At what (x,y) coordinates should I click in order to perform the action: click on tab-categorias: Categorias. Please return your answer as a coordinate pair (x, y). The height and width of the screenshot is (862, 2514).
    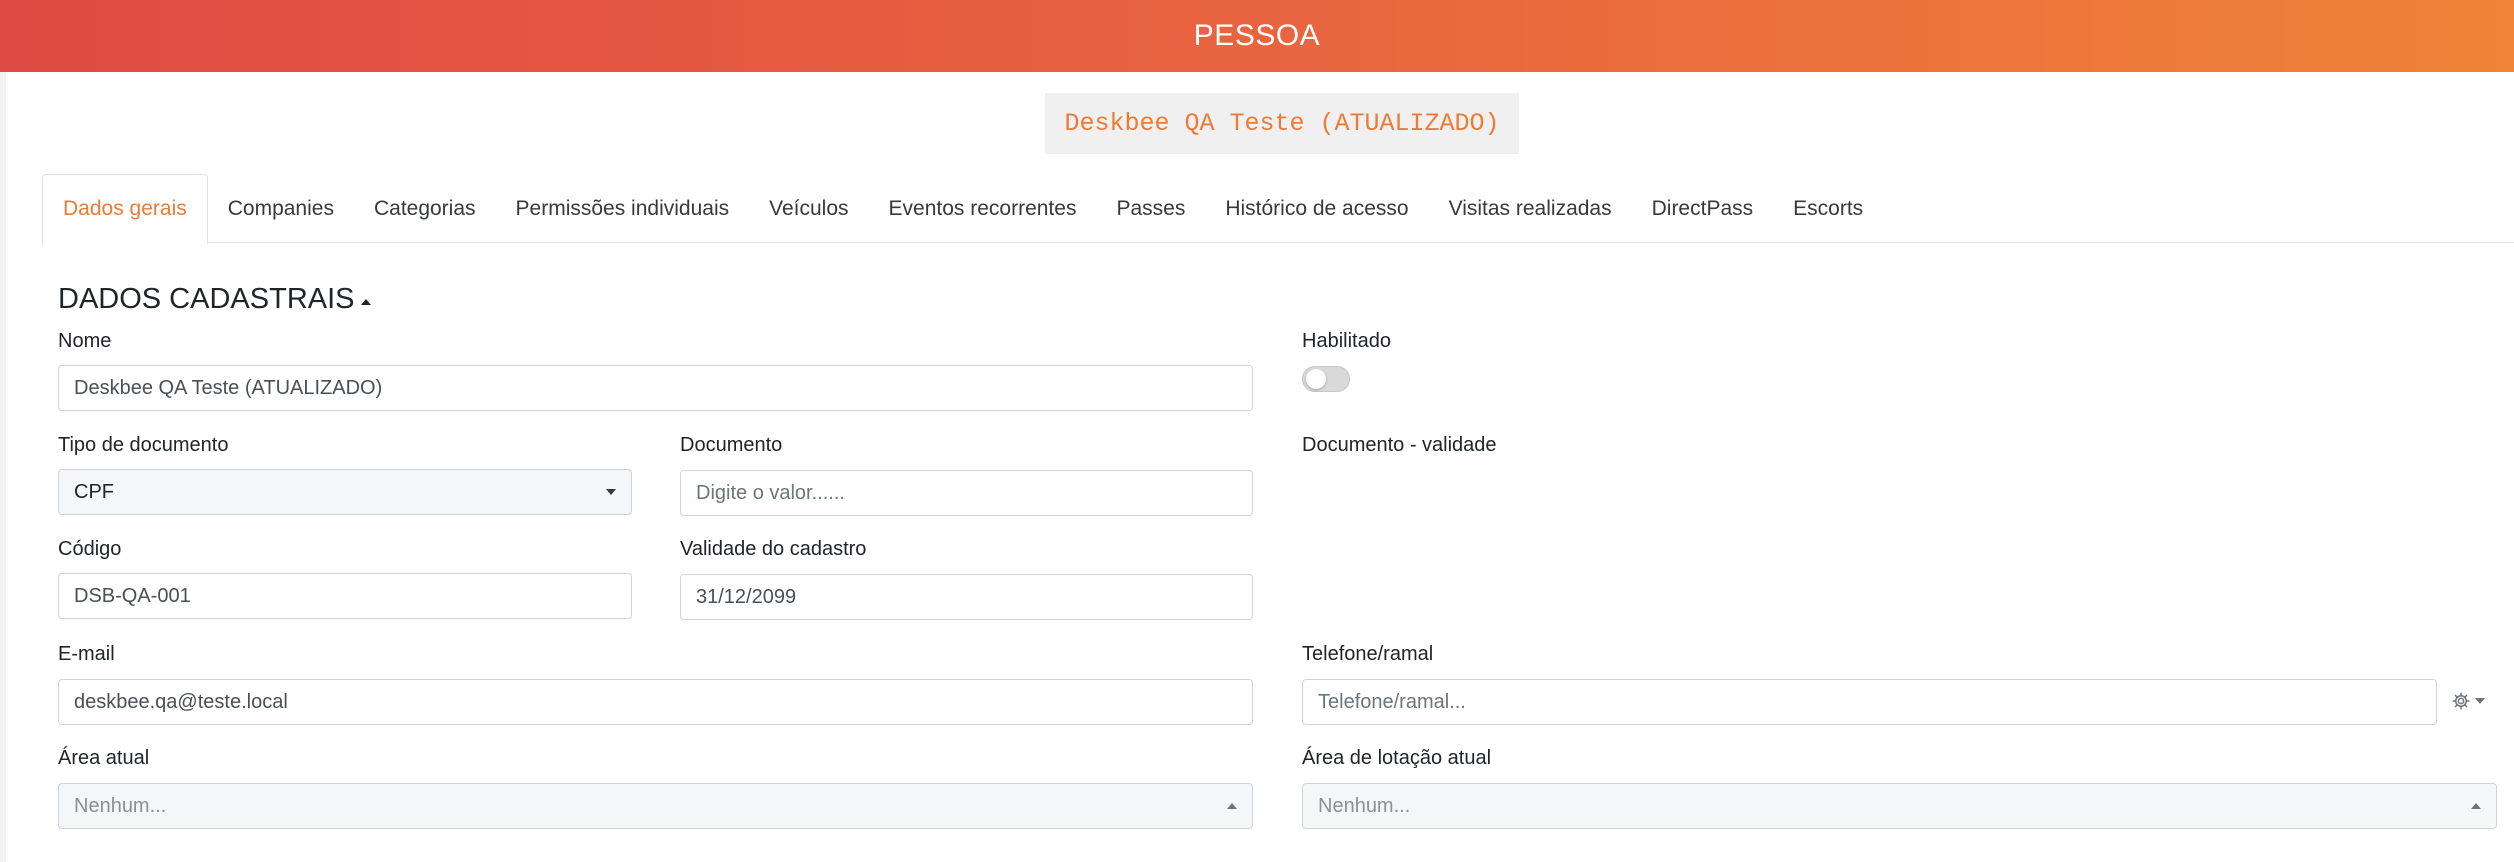
    Looking at the image, I should click on (425, 208).